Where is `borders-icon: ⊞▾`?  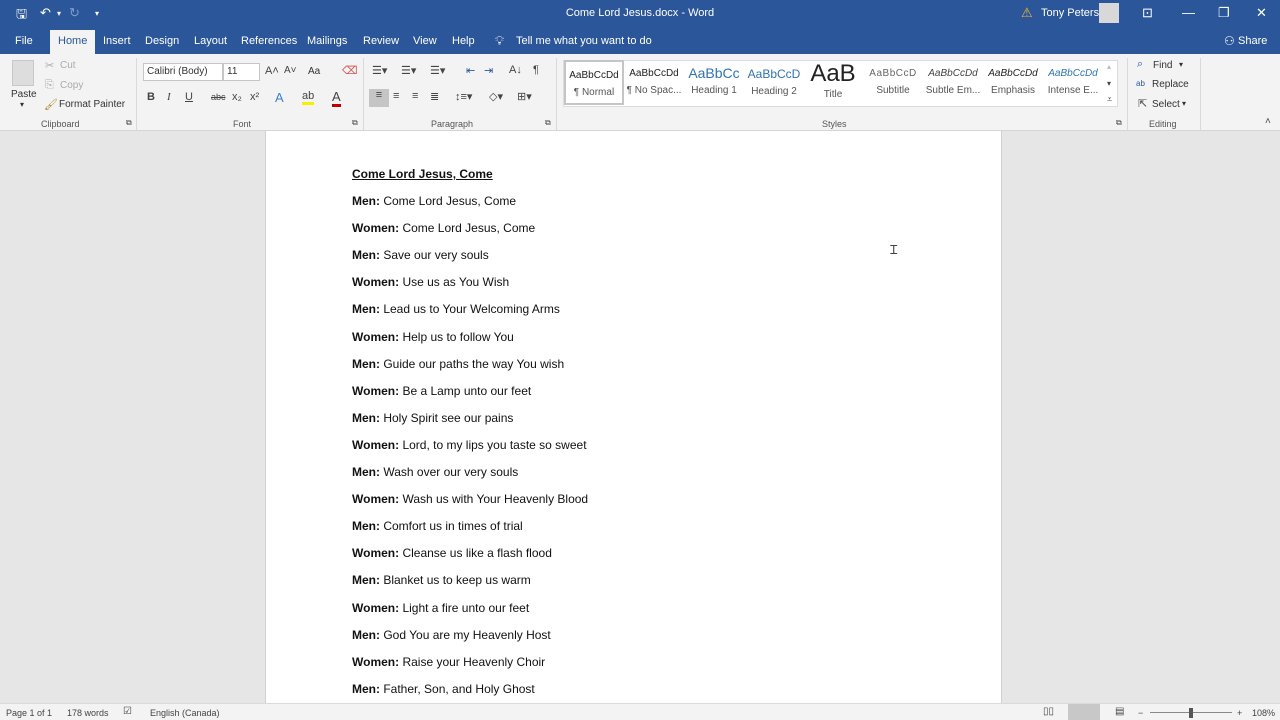
borders-icon: ⊞▾ is located at coordinates (524, 96).